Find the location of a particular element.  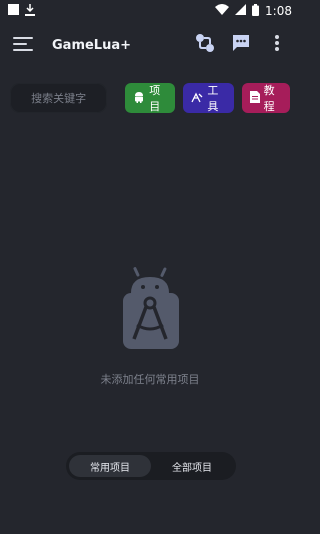

tools-icon is located at coordinates (197, 98).